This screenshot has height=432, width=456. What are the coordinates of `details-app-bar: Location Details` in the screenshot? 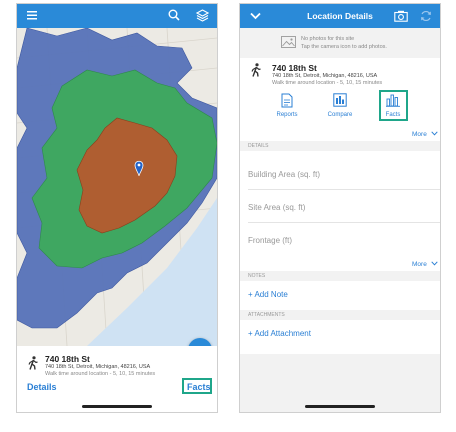 It's located at (340, 16).